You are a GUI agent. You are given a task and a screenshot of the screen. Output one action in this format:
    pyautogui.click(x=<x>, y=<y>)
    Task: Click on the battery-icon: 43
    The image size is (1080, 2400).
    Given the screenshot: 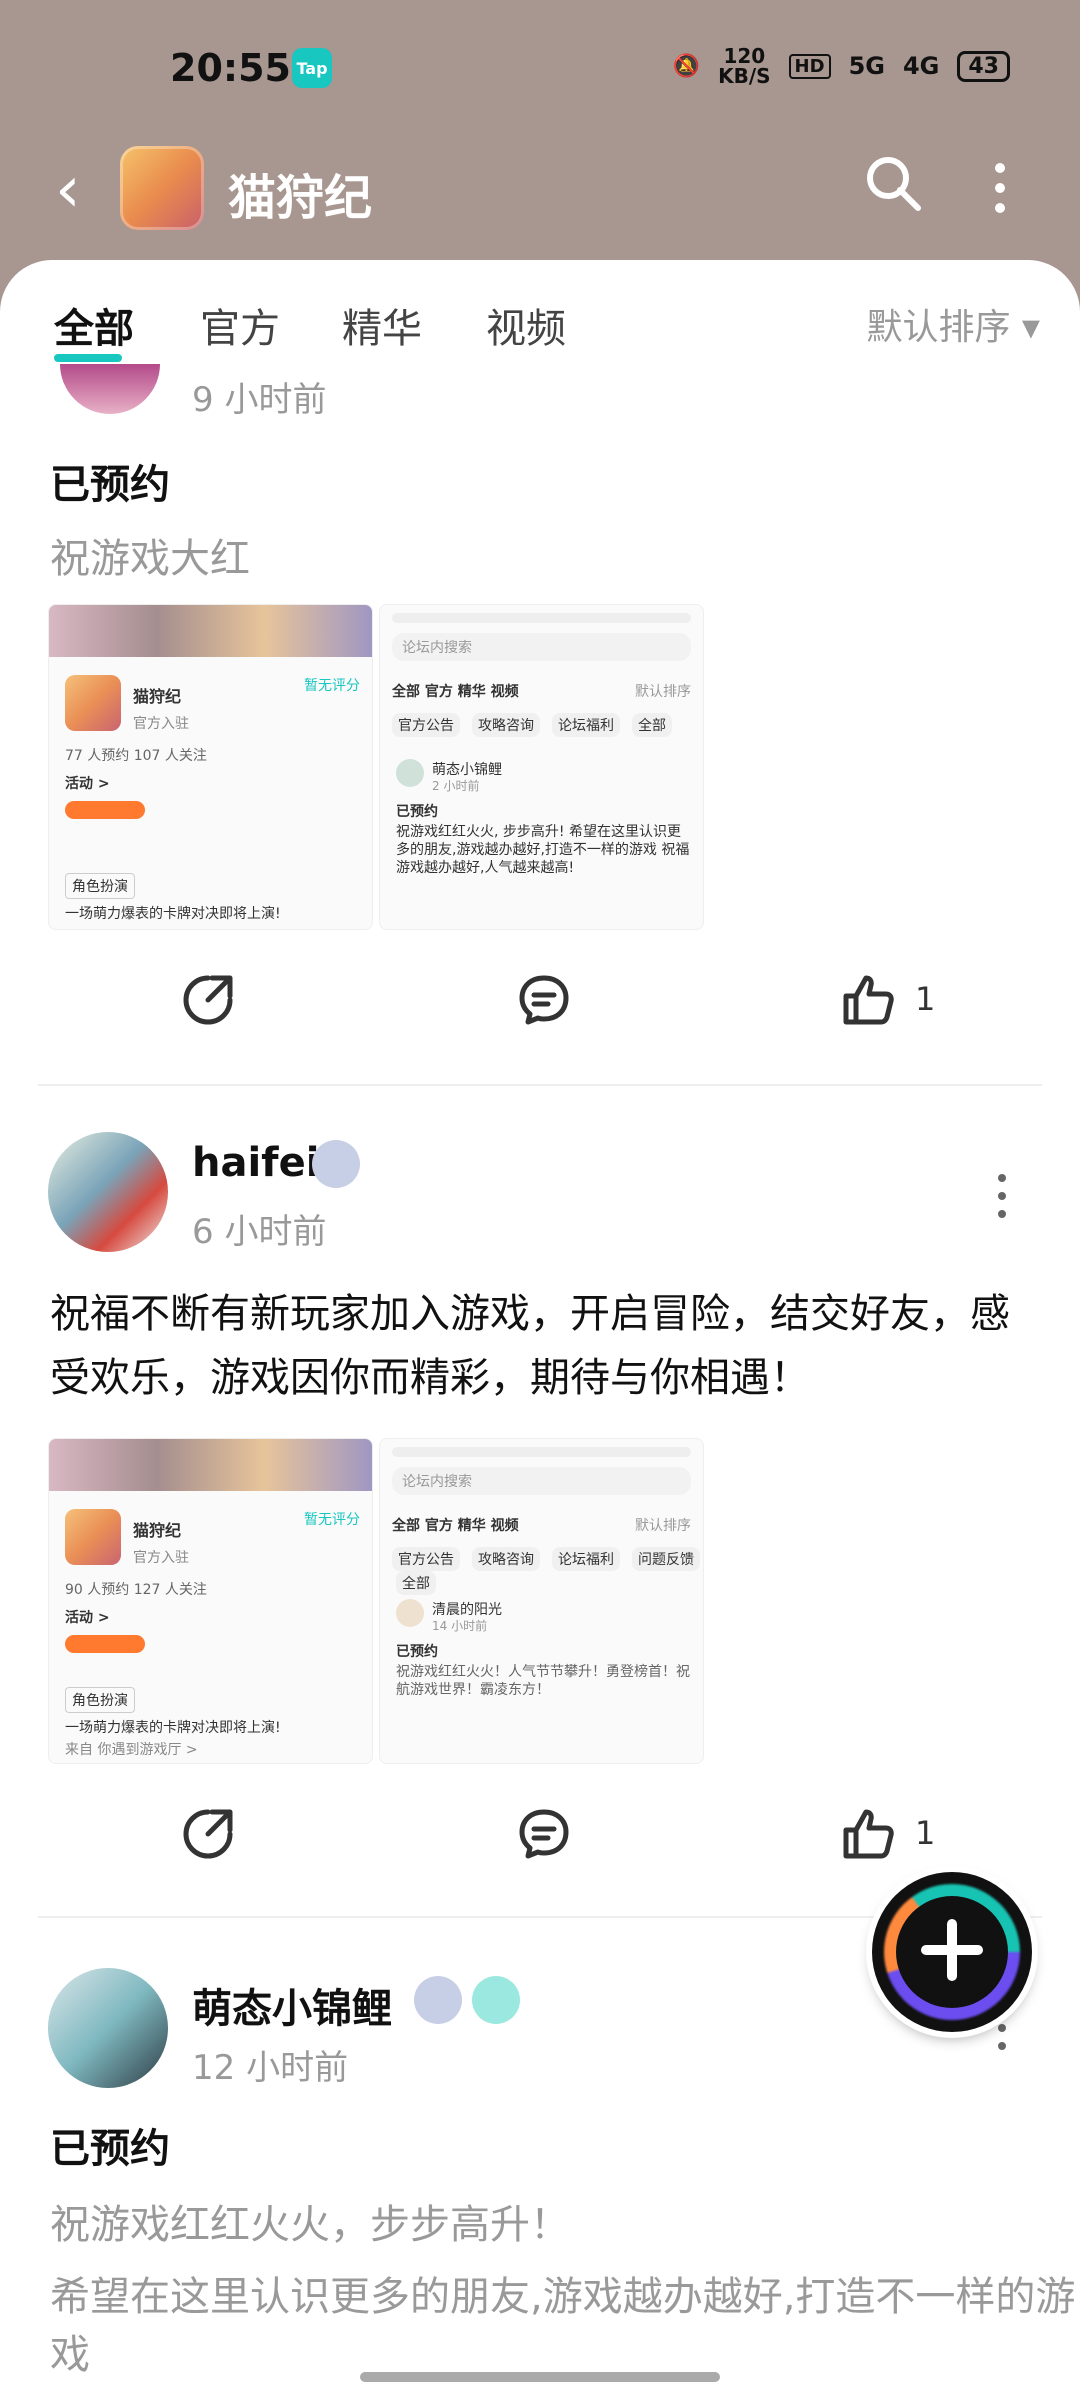 What is the action you would take?
    pyautogui.click(x=983, y=66)
    